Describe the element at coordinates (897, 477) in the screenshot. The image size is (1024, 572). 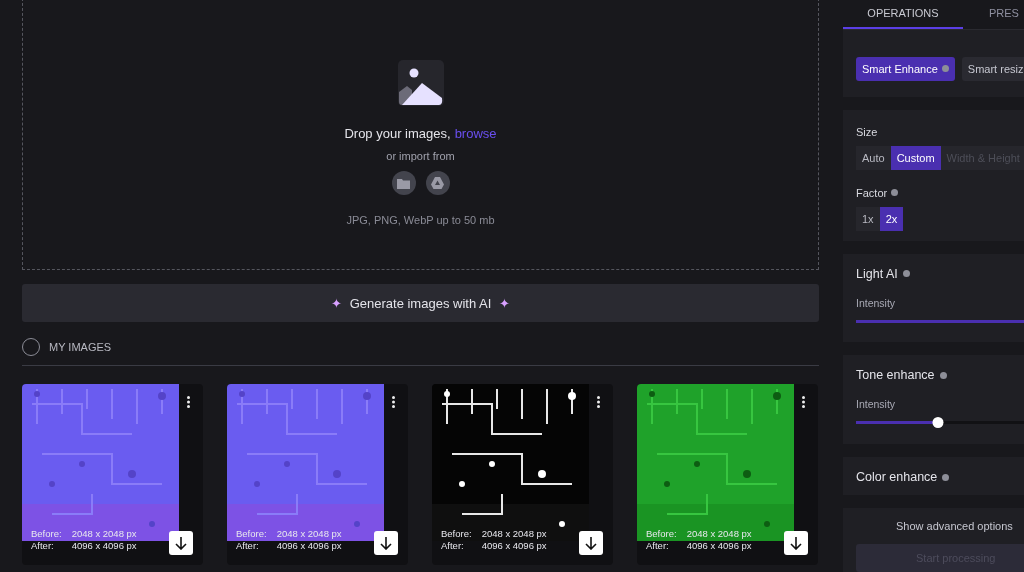
I see `section-title: Color enhance` at that location.